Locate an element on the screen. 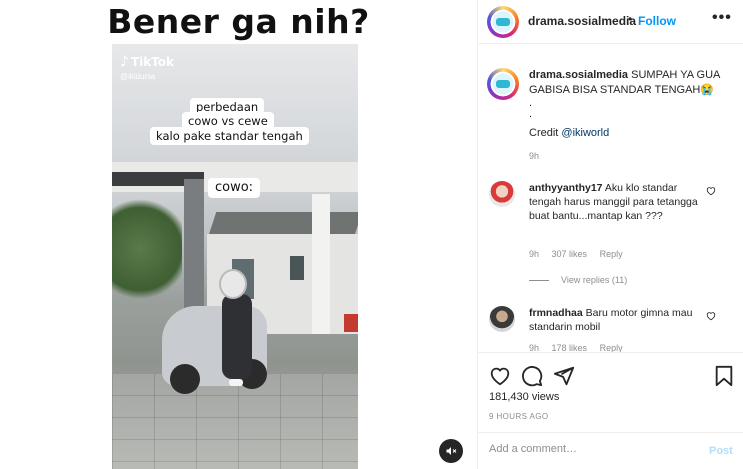  video-text-cowo: cowo: is located at coordinates (234, 188).